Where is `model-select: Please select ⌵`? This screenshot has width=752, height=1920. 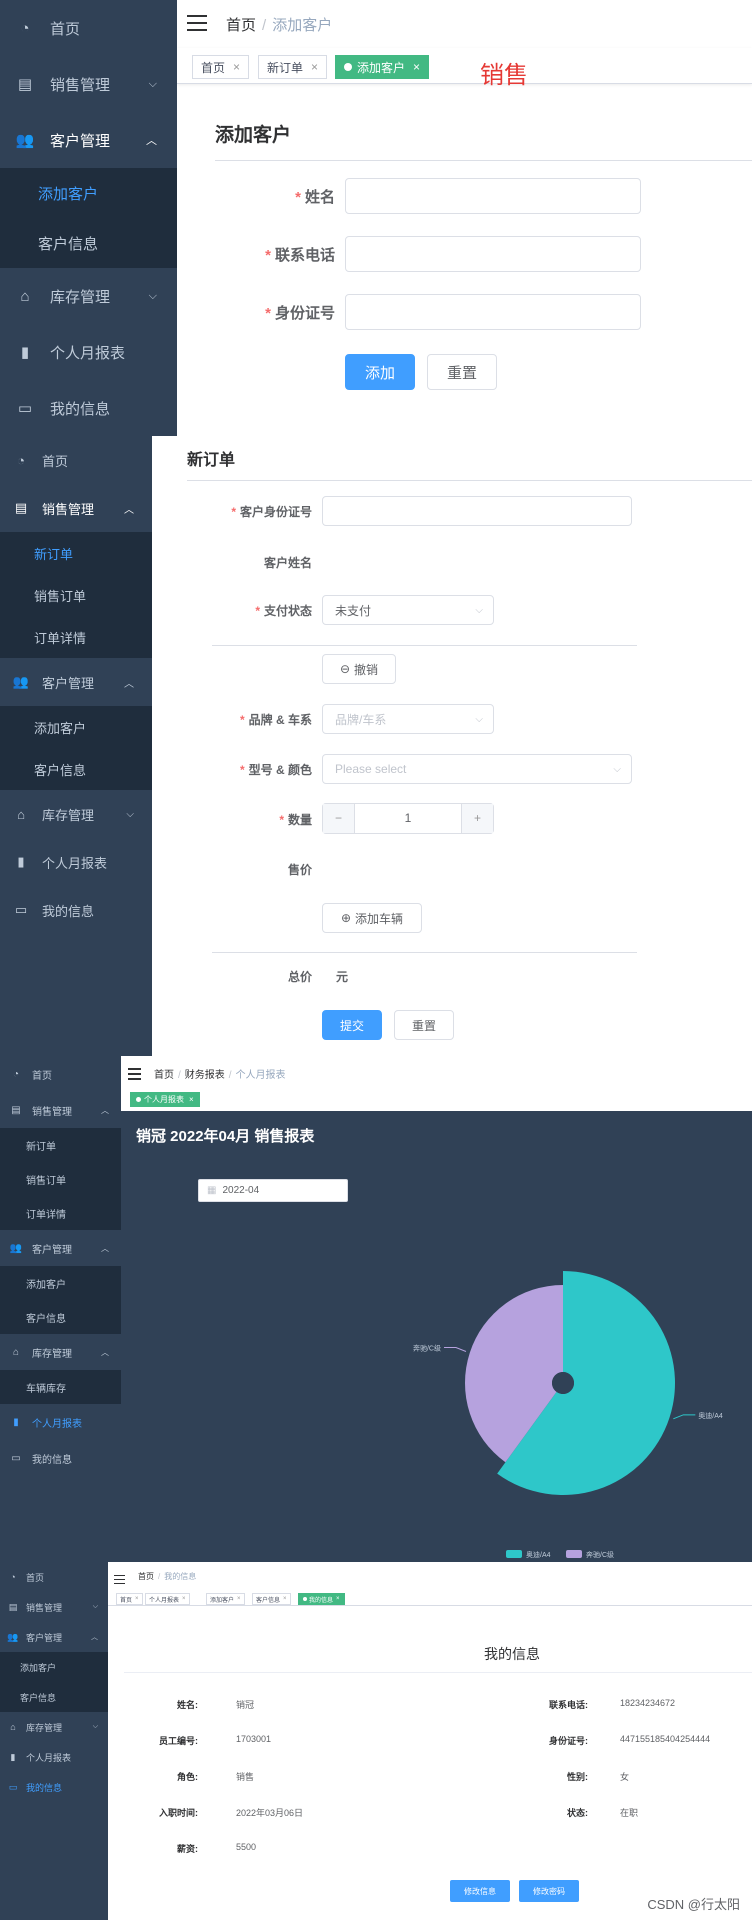 model-select: Please select ⌵ is located at coordinates (477, 769).